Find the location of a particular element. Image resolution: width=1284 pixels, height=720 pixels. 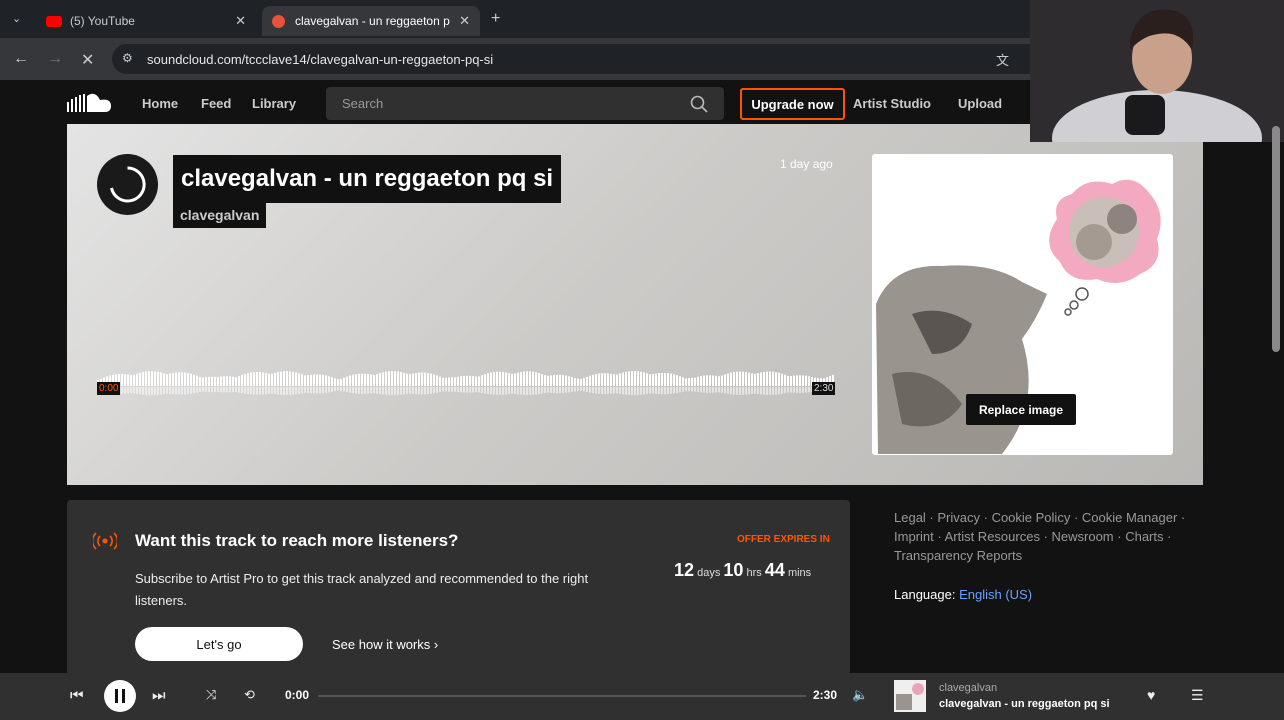

page-scrollbar is located at coordinates (1276, 239).